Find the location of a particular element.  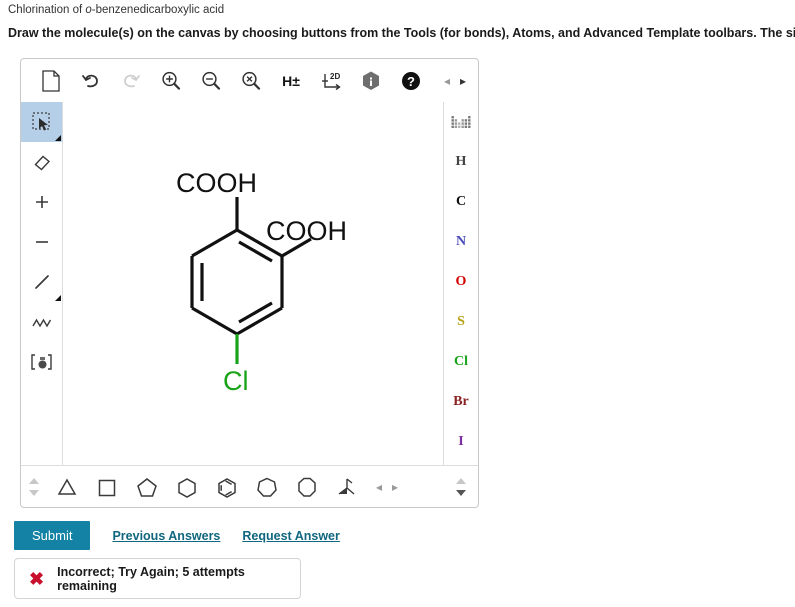

periodic-table-button is located at coordinates (461, 122).